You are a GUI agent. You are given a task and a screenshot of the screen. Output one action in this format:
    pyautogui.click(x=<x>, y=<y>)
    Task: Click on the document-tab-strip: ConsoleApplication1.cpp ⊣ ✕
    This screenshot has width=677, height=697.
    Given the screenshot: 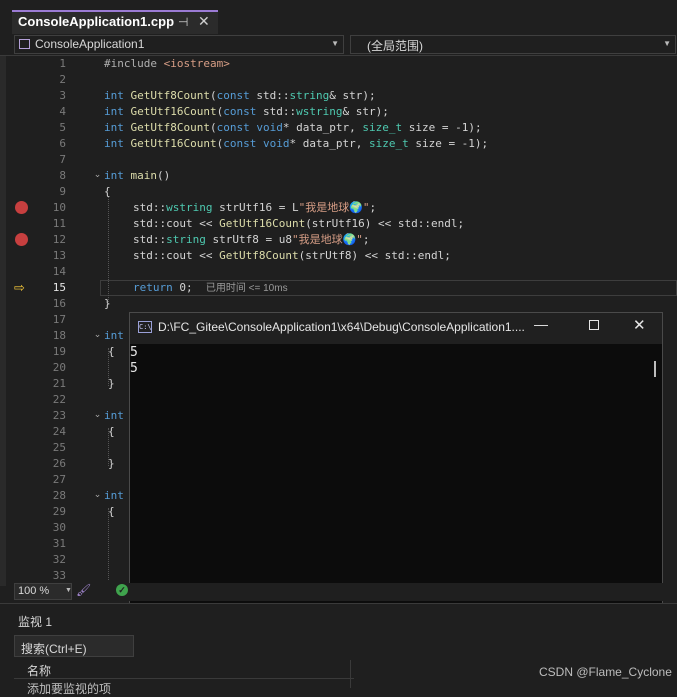 What is the action you would take?
    pyautogui.click(x=338, y=17)
    